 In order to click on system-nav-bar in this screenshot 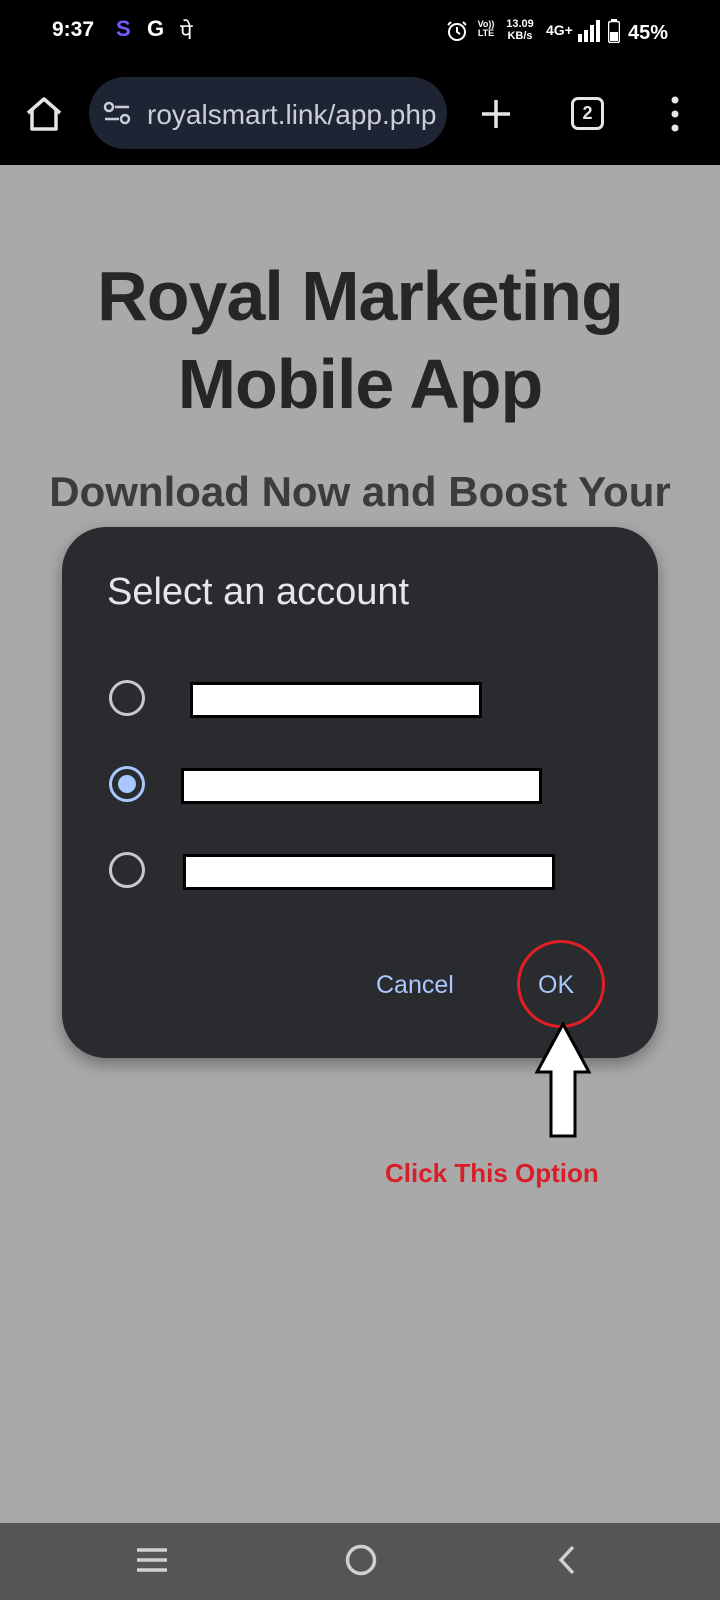, I will do `click(360, 1561)`.